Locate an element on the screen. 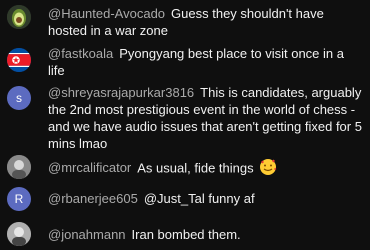  avatar: R is located at coordinates (19, 199).